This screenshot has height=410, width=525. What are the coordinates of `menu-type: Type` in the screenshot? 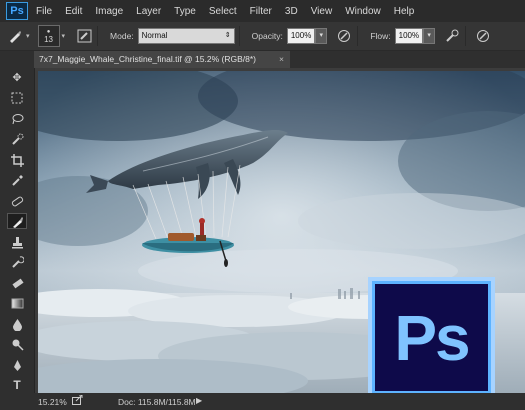 It's located at (185, 11).